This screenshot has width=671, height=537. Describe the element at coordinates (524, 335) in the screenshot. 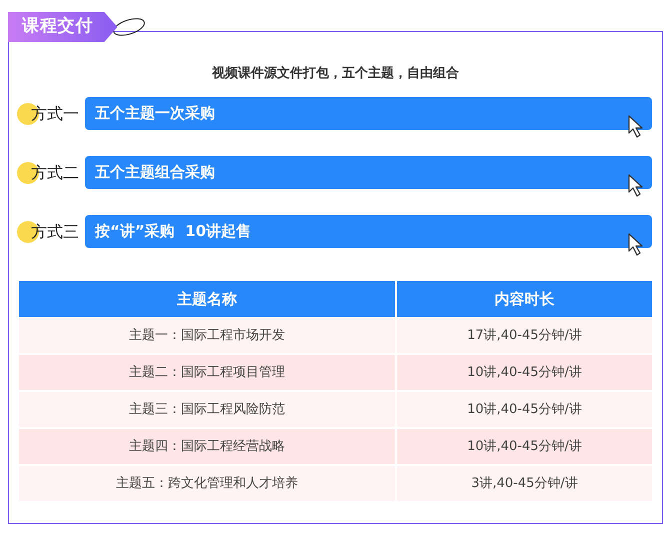

I see `table-cell: 17讲,40-45分钟/讲` at that location.